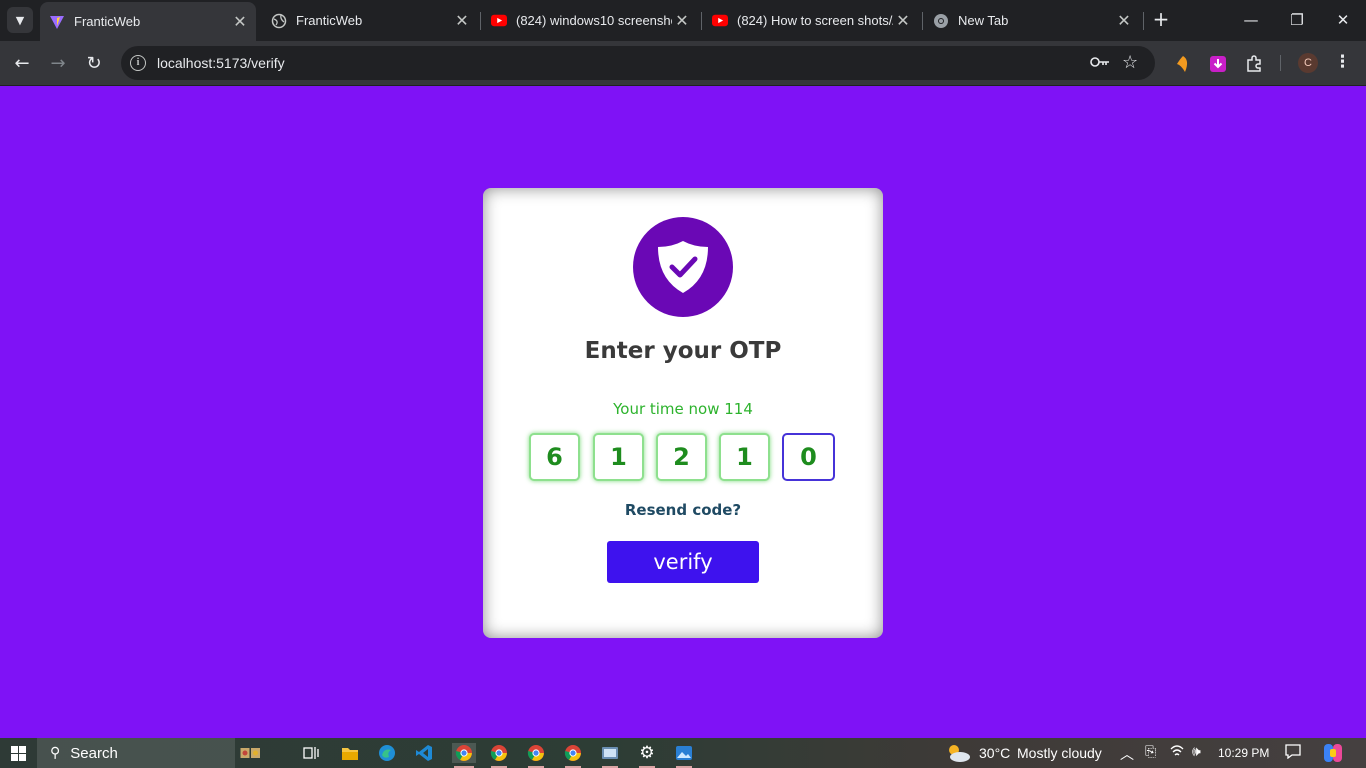 This screenshot has width=1366, height=768. What do you see at coordinates (958, 753) in the screenshot?
I see `weather-cloudy-icon` at bounding box center [958, 753].